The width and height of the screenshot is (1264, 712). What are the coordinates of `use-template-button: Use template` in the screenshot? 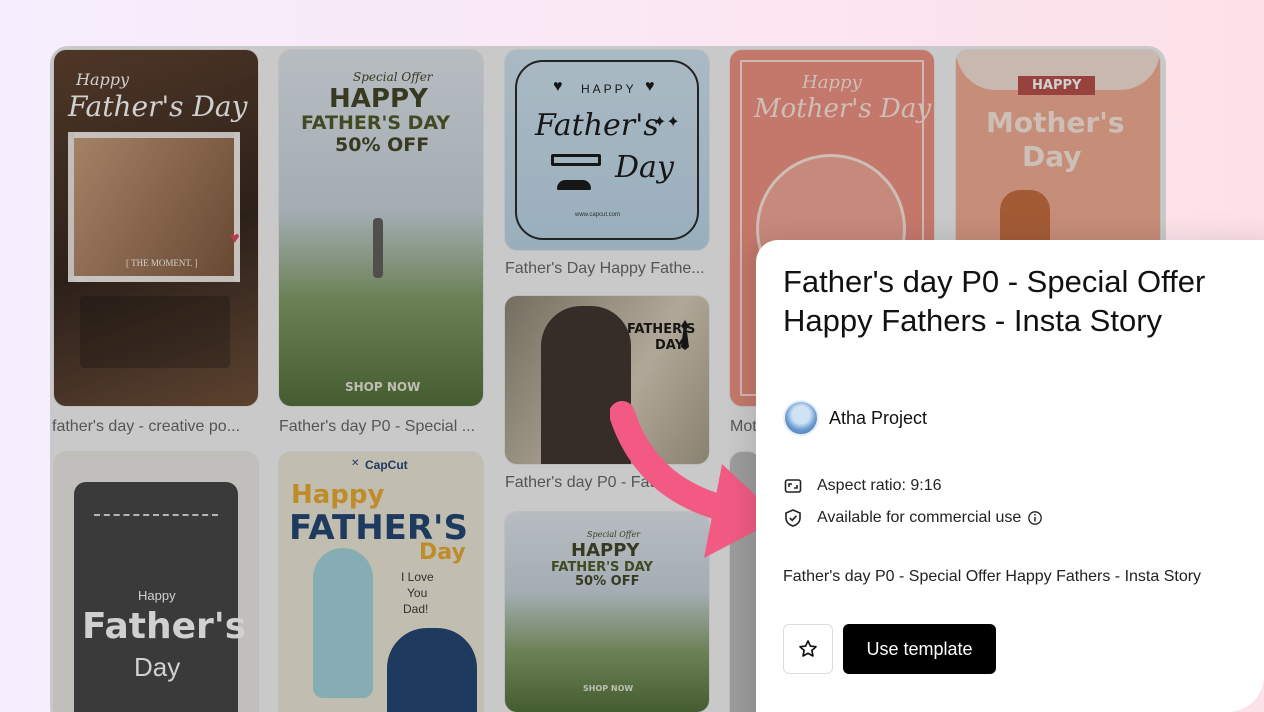 It's located at (919, 649).